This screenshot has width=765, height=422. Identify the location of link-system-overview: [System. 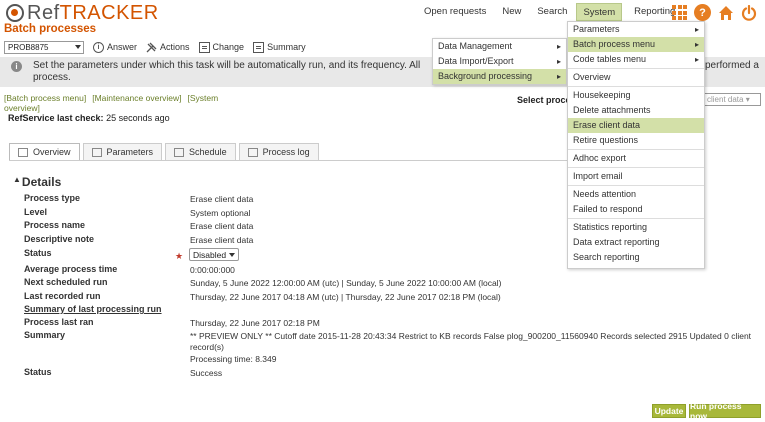
(203, 98).